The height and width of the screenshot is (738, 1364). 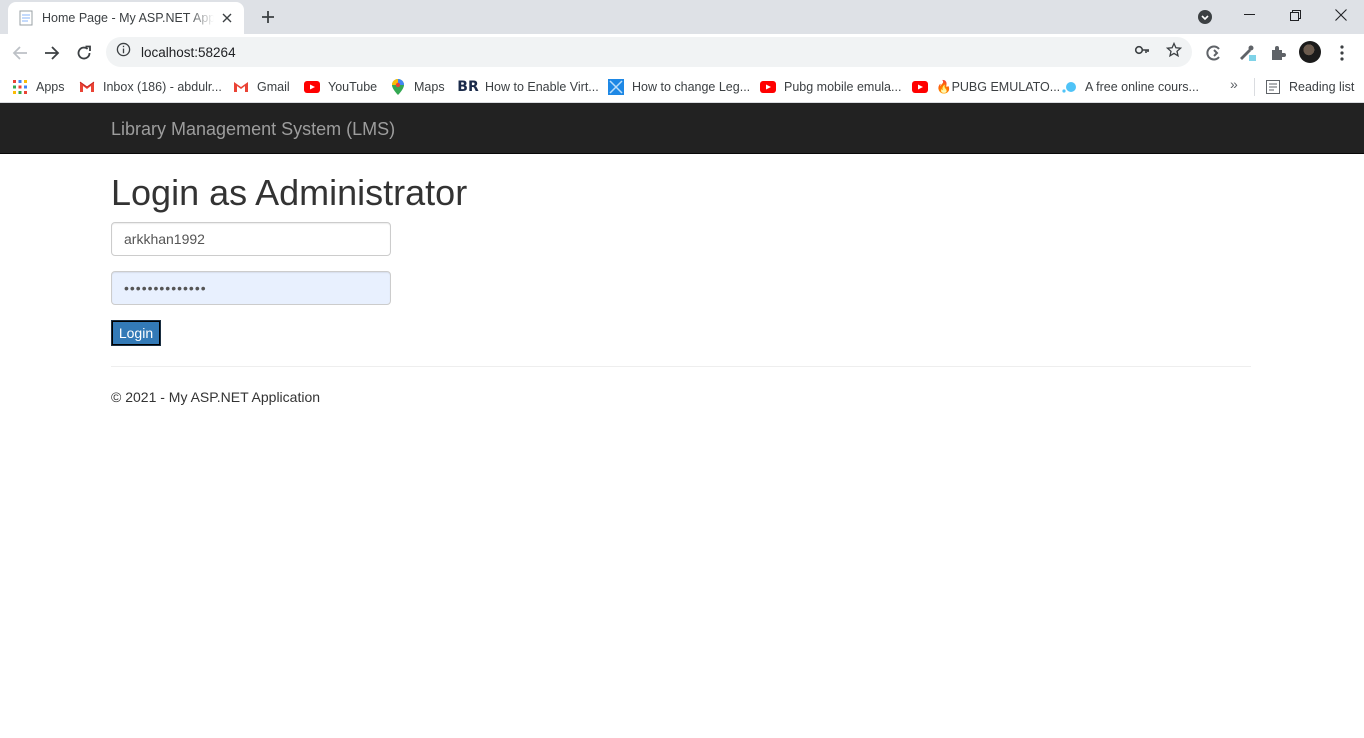 What do you see at coordinates (1142, 50) in the screenshot?
I see `key-icon` at bounding box center [1142, 50].